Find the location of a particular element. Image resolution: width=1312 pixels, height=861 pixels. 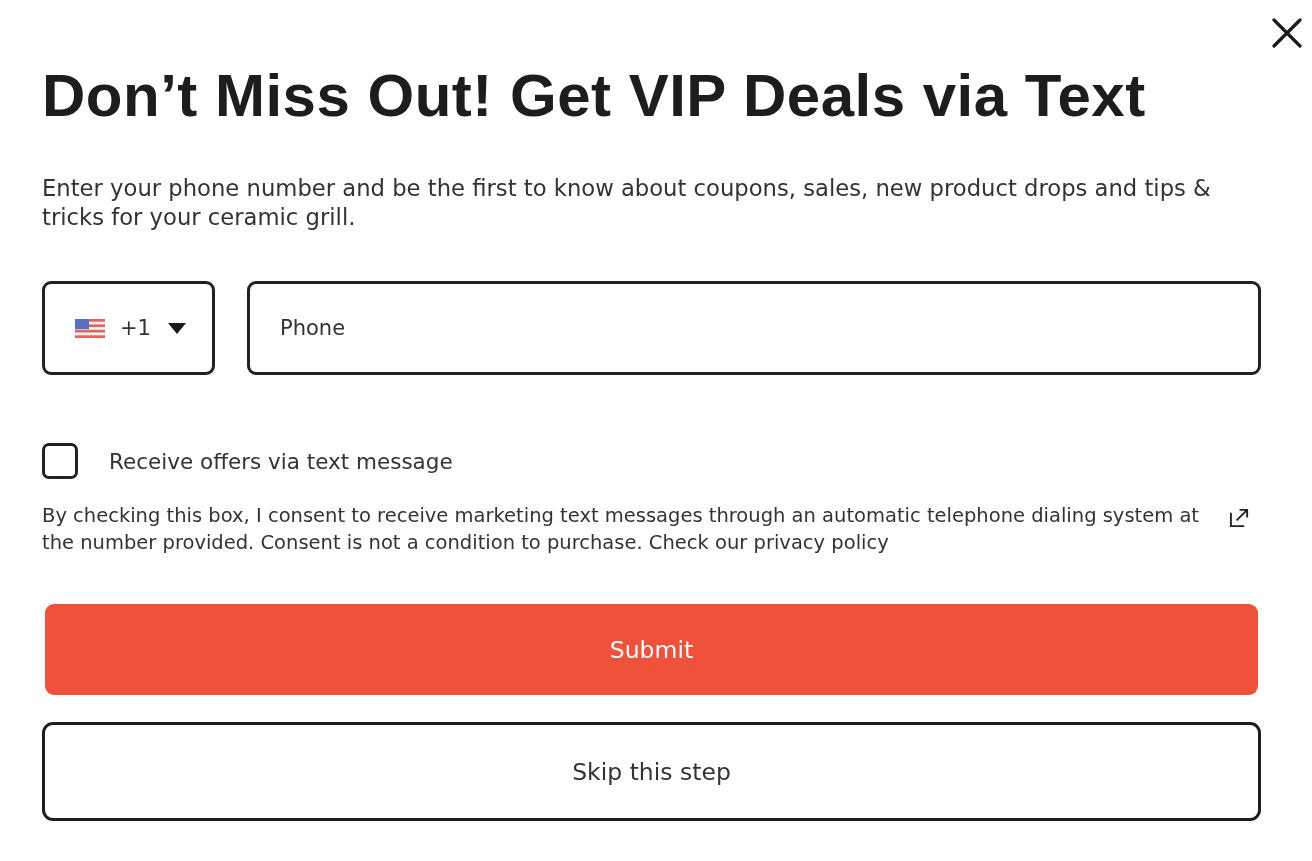

phone-input: Phone is located at coordinates (754, 328).